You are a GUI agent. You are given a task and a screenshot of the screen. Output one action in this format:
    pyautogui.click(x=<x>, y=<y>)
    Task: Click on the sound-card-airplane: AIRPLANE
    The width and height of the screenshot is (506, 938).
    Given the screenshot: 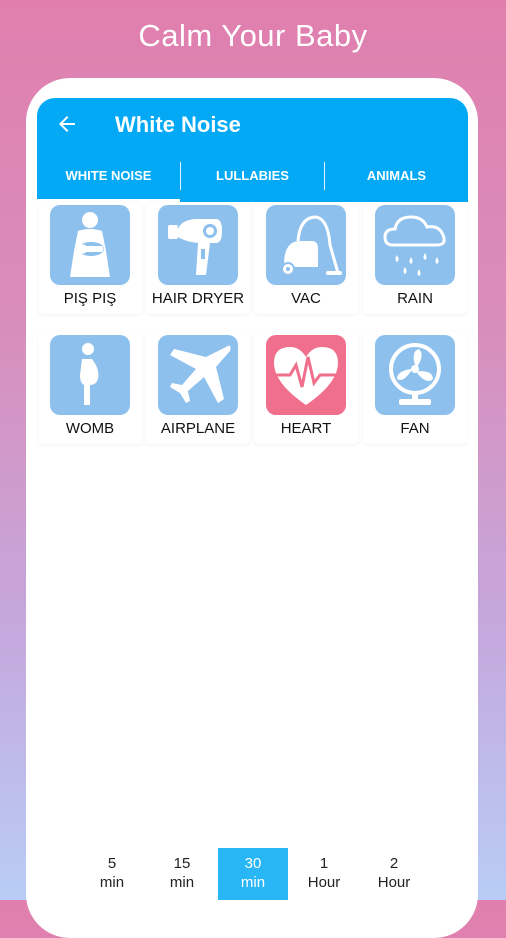 What is the action you would take?
    pyautogui.click(x=198, y=388)
    